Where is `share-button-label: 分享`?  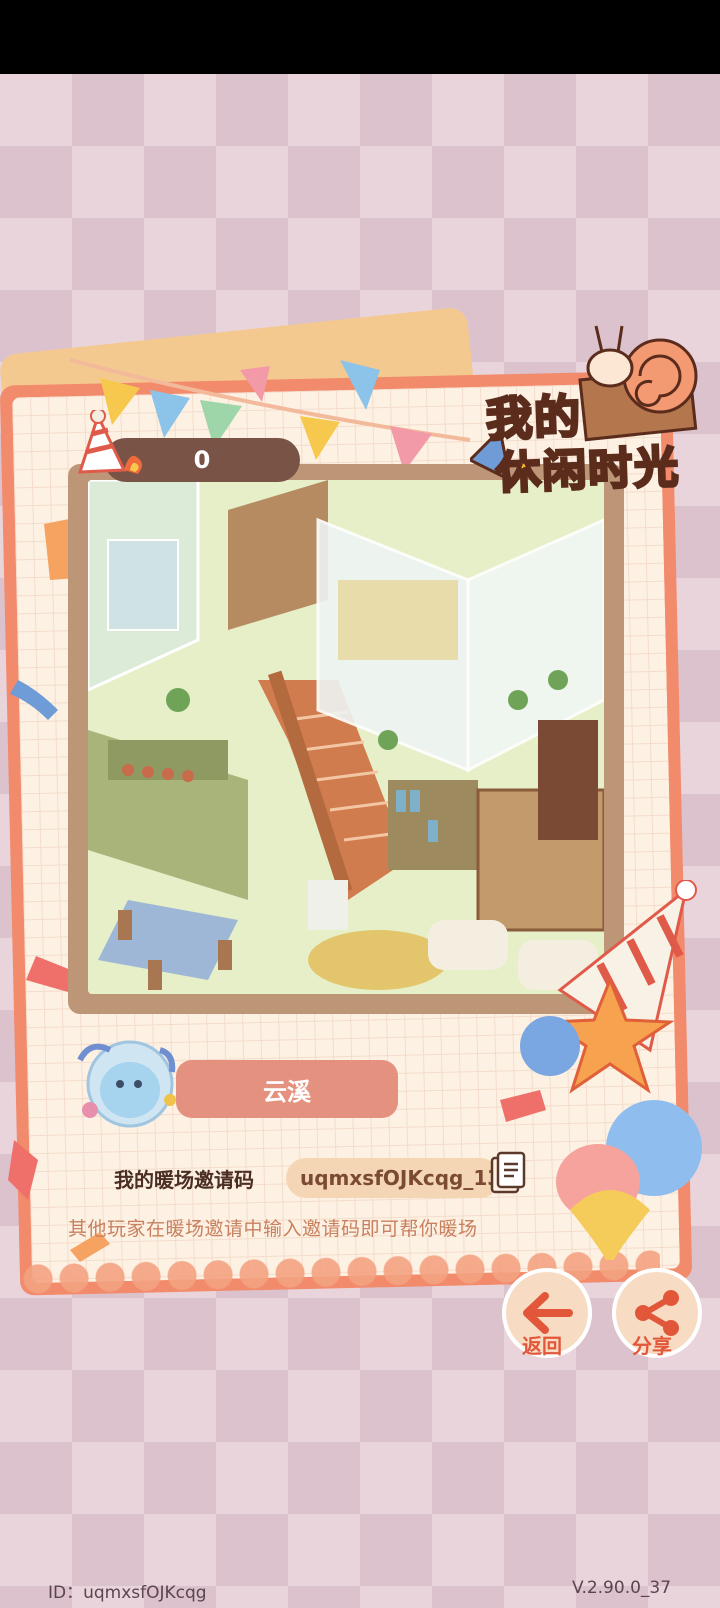
share-button-label: 分享 is located at coordinates (652, 1344).